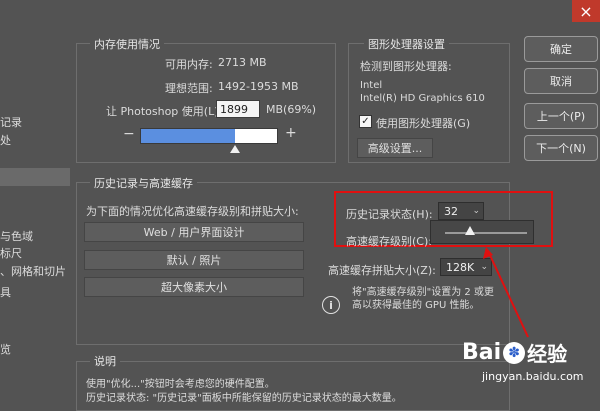  I want to click on cache-levels-popup, so click(482, 232).